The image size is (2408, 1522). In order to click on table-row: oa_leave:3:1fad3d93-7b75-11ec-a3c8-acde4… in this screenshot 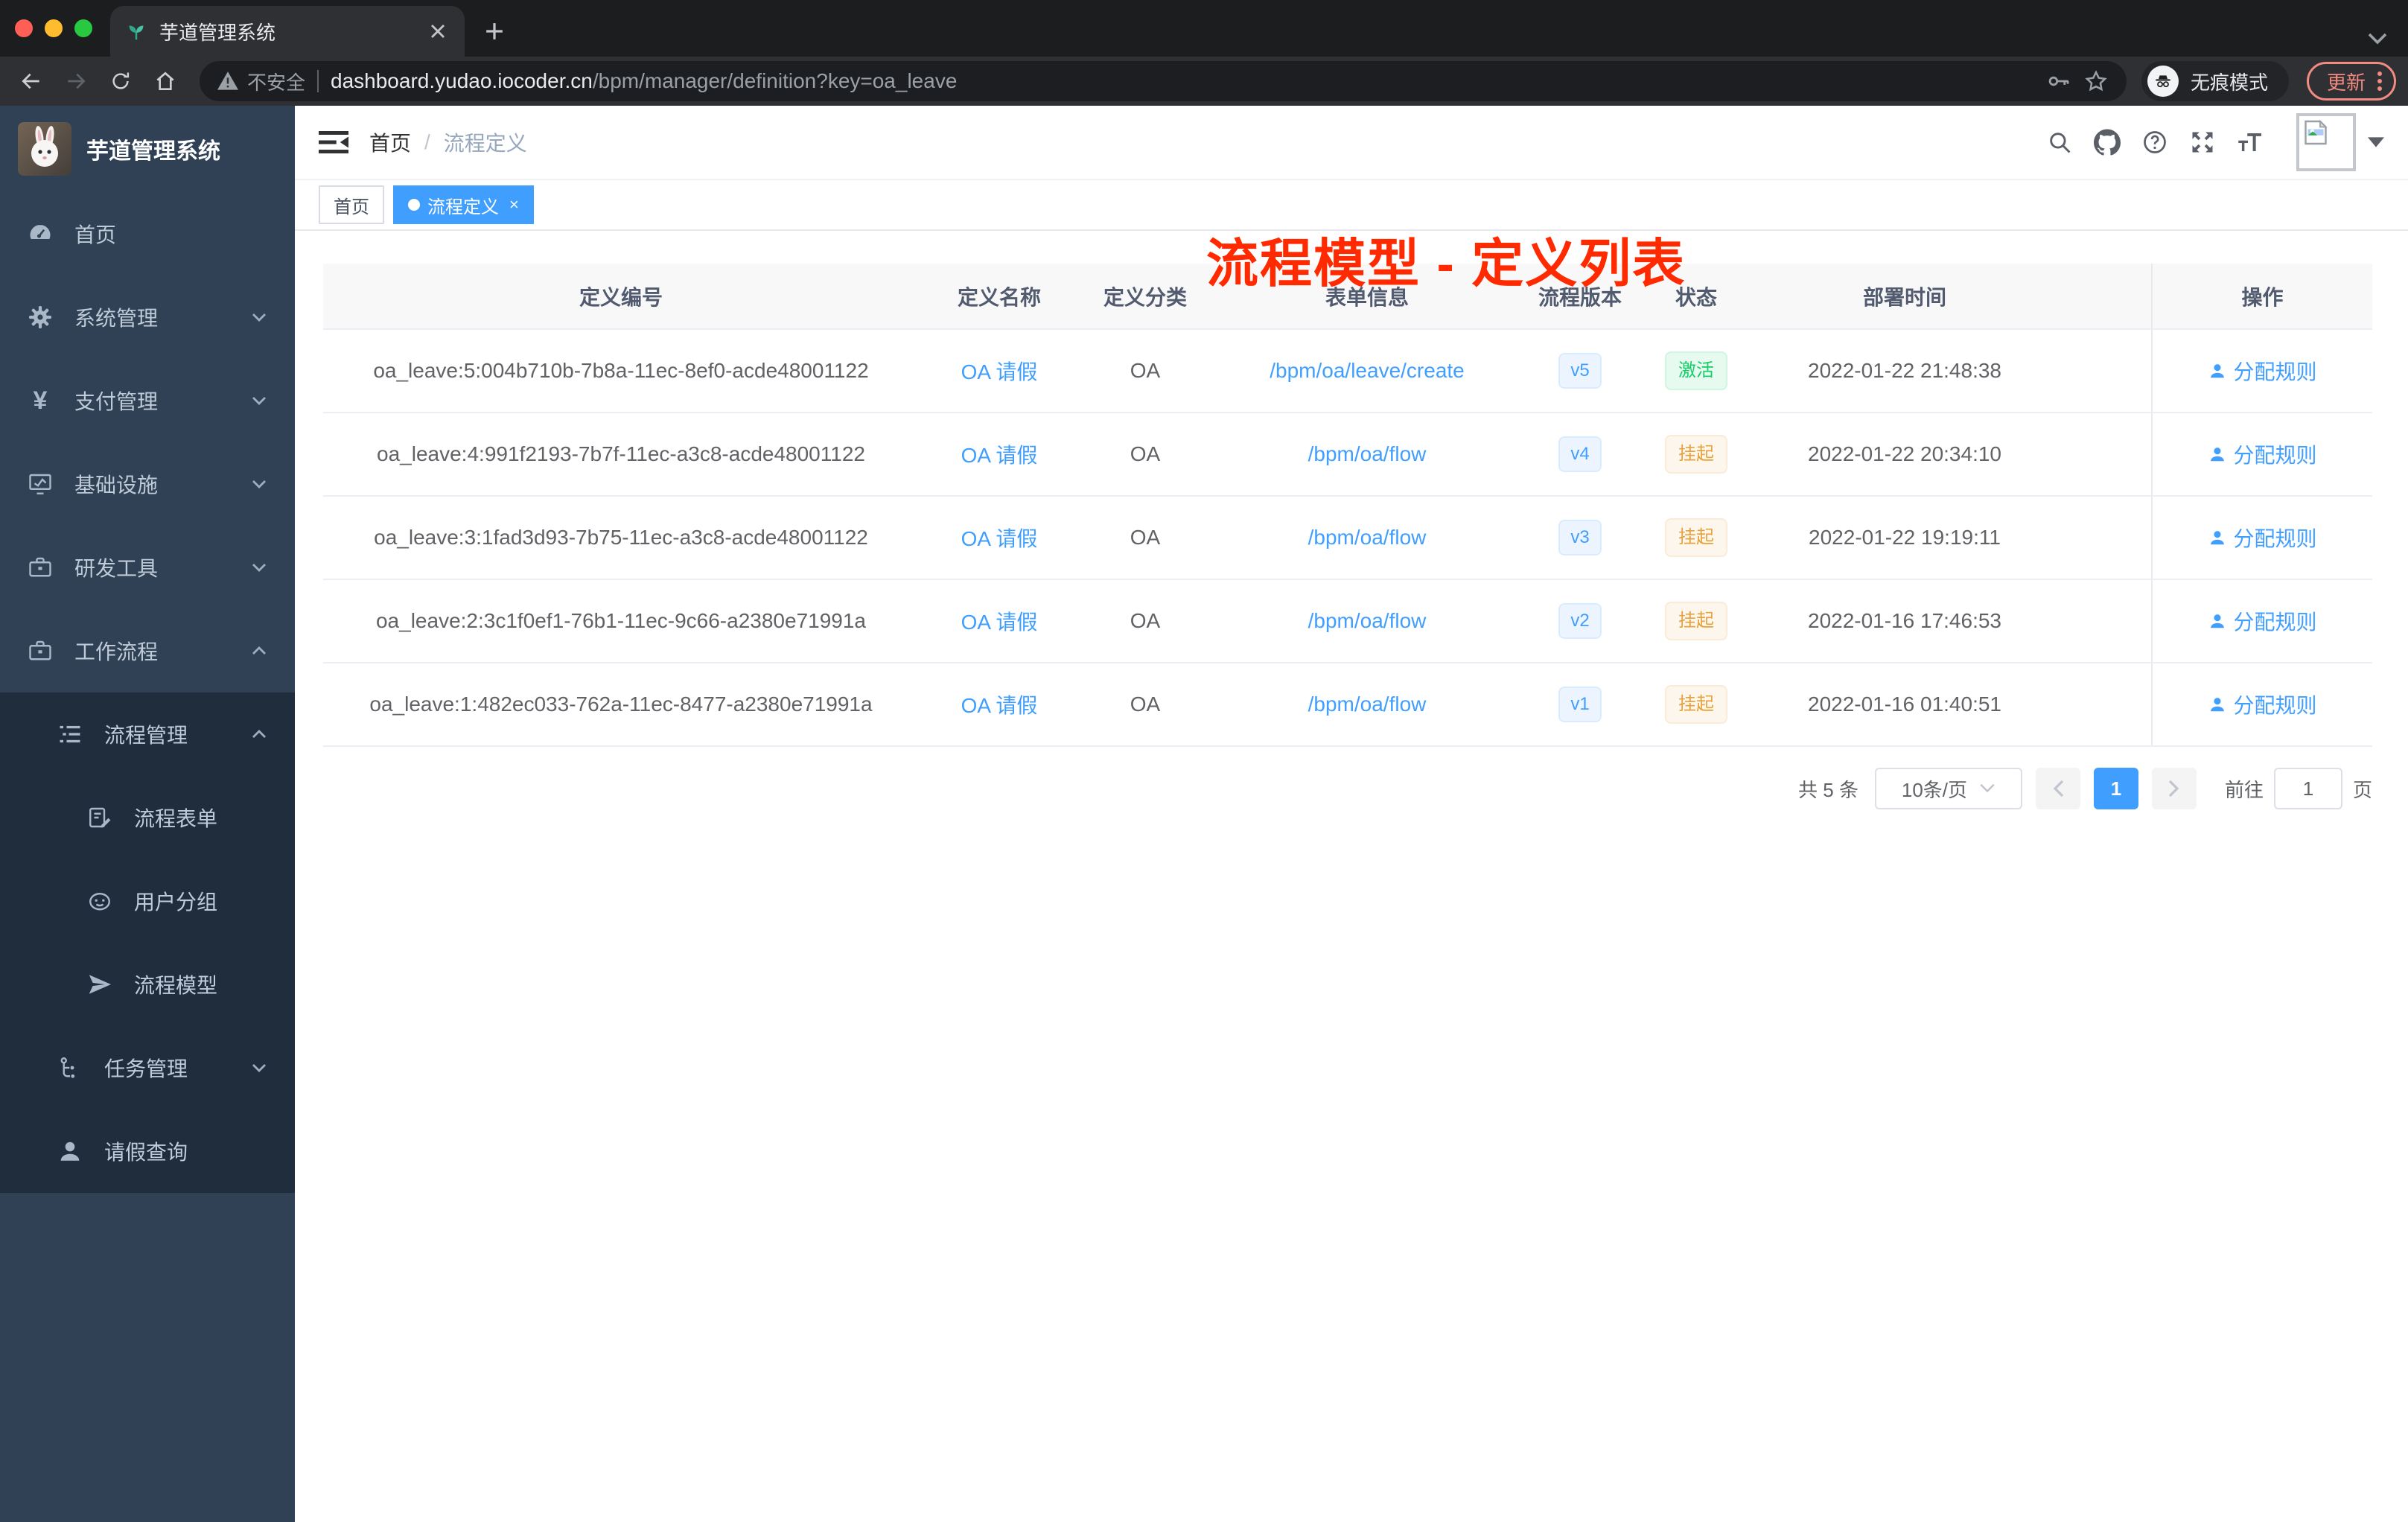, I will do `click(1347, 538)`.